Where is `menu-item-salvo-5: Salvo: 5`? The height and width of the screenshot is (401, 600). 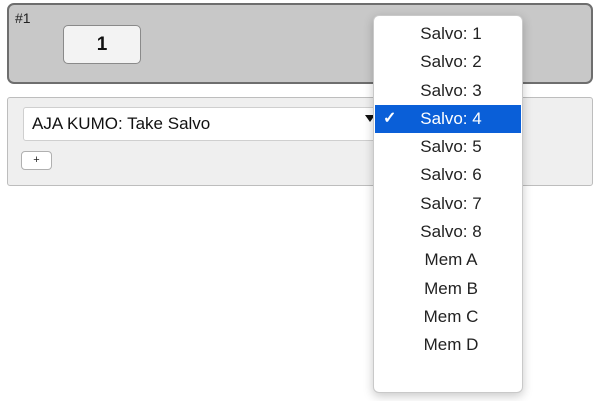 menu-item-salvo-5: Salvo: 5 is located at coordinates (448, 147).